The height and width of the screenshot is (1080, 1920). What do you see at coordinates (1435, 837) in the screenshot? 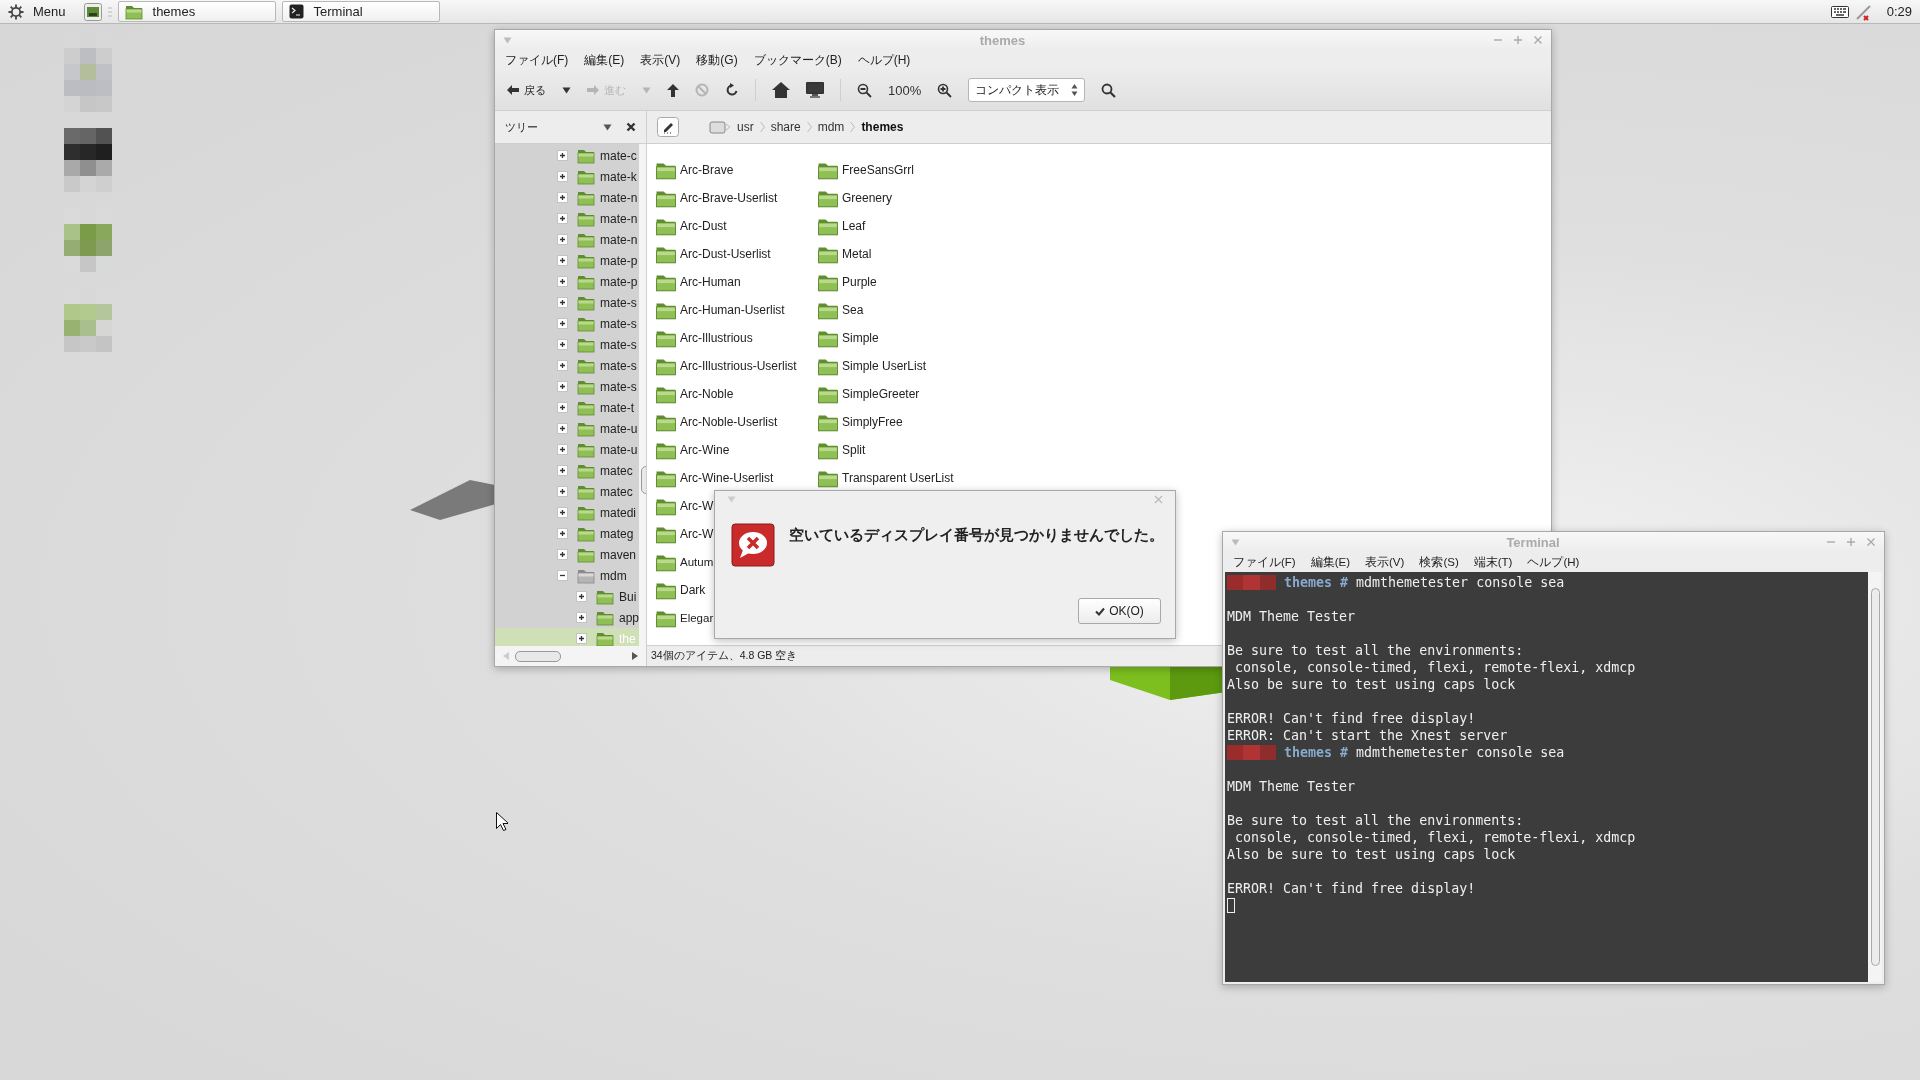
I see `output-line: console, console-timed, flexi, remote-flexi, xdmcp` at bounding box center [1435, 837].